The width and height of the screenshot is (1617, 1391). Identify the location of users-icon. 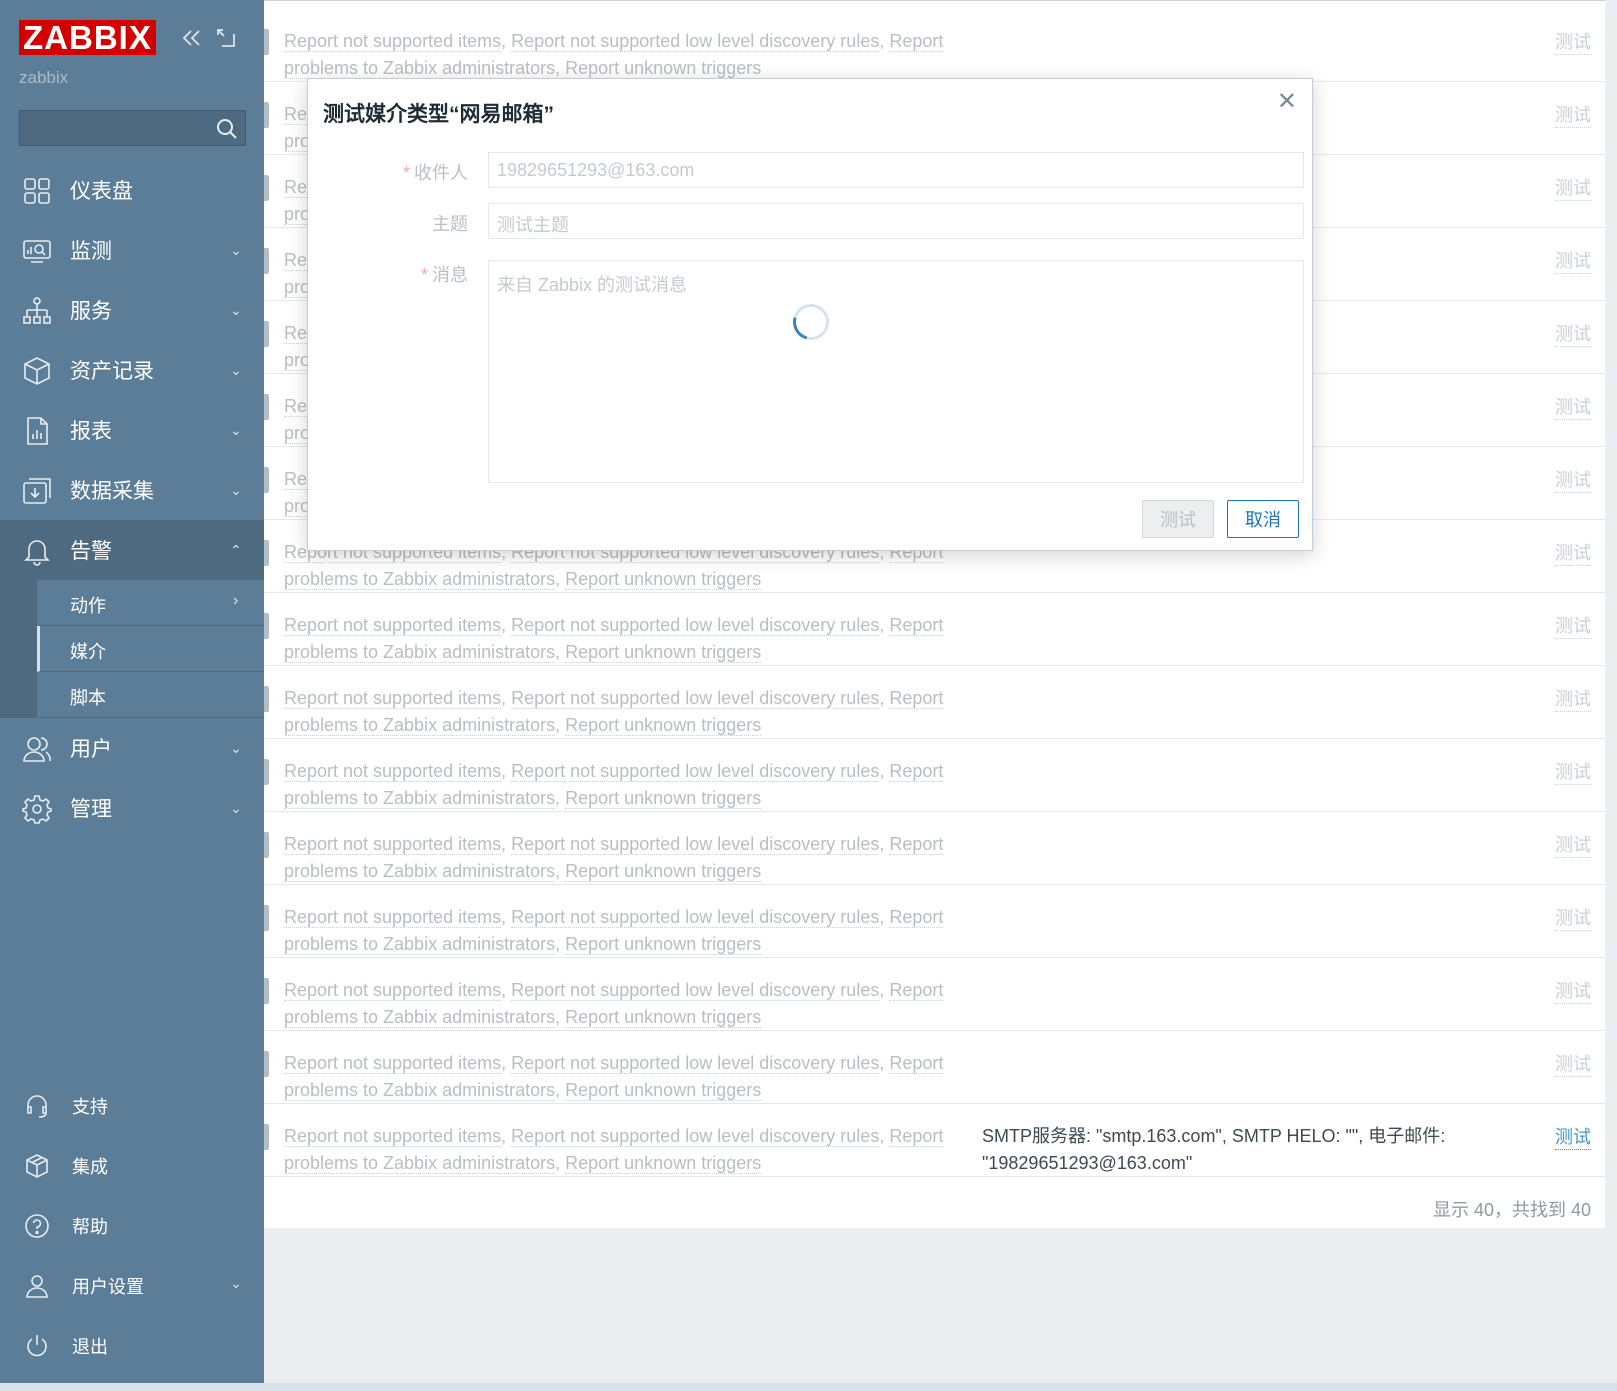
(37, 749).